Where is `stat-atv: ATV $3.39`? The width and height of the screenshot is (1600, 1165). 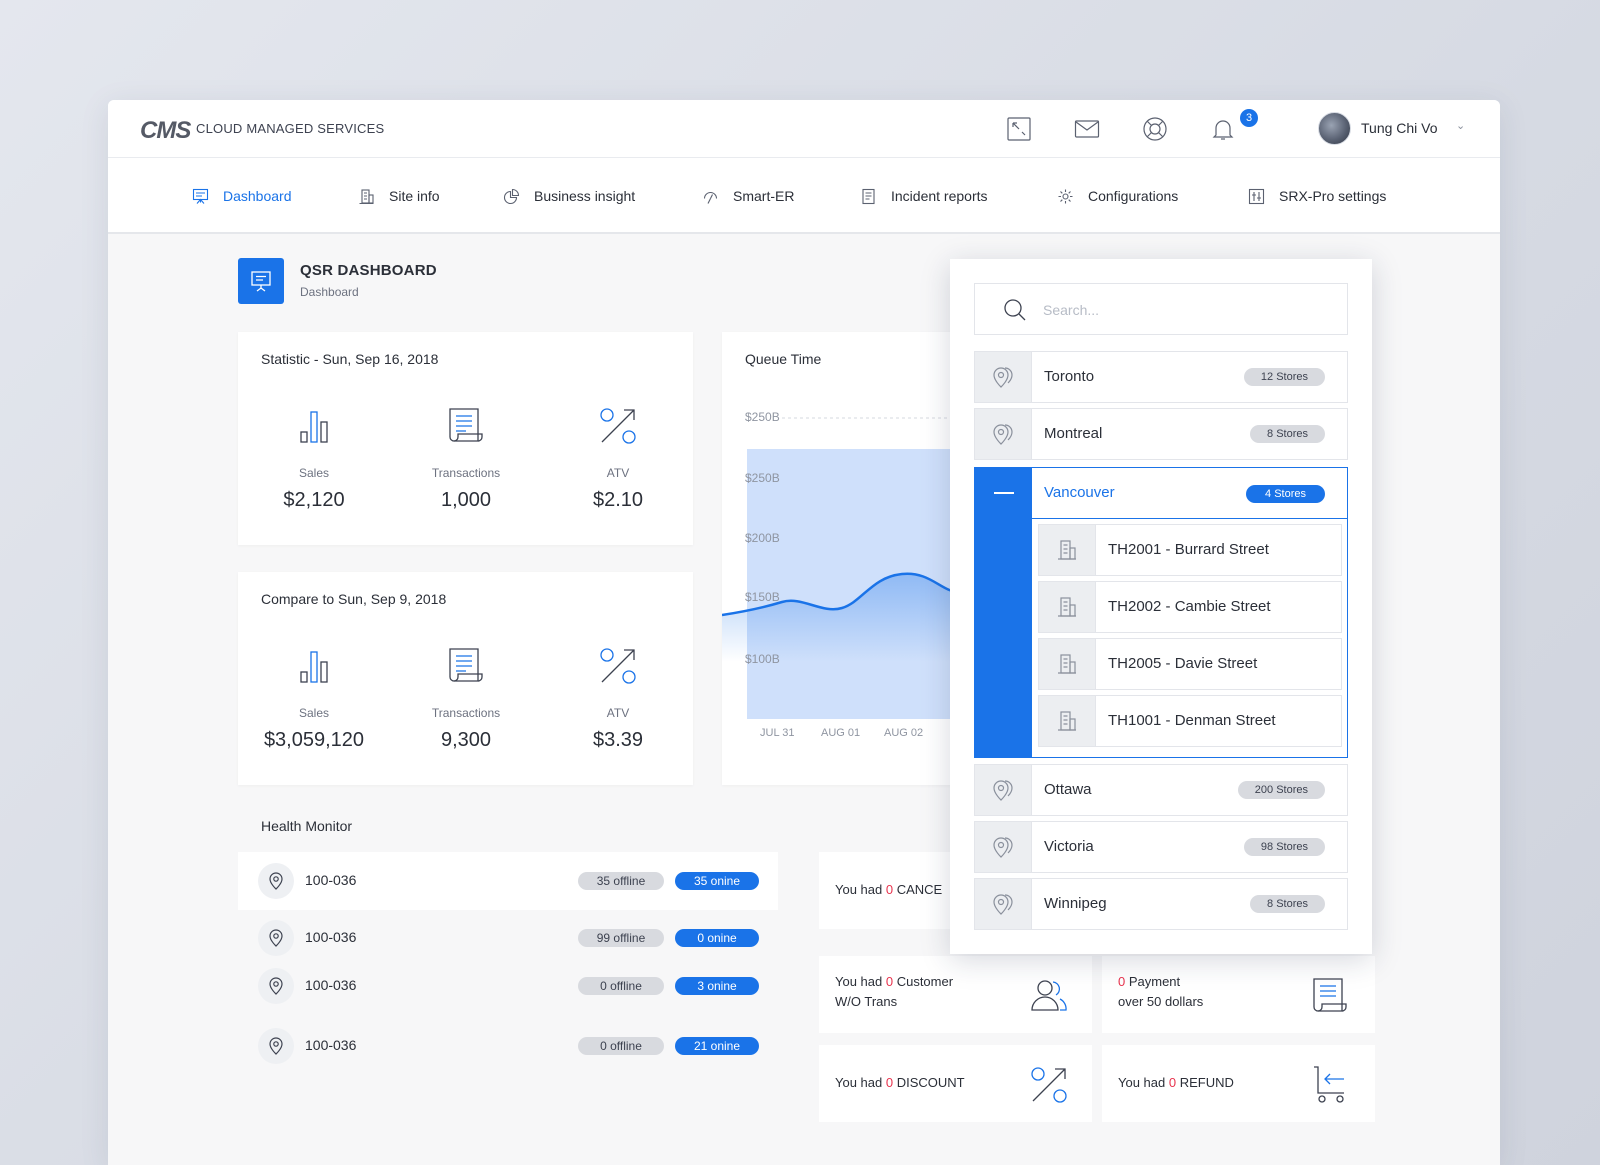
stat-atv: ATV $3.39 is located at coordinates (618, 698).